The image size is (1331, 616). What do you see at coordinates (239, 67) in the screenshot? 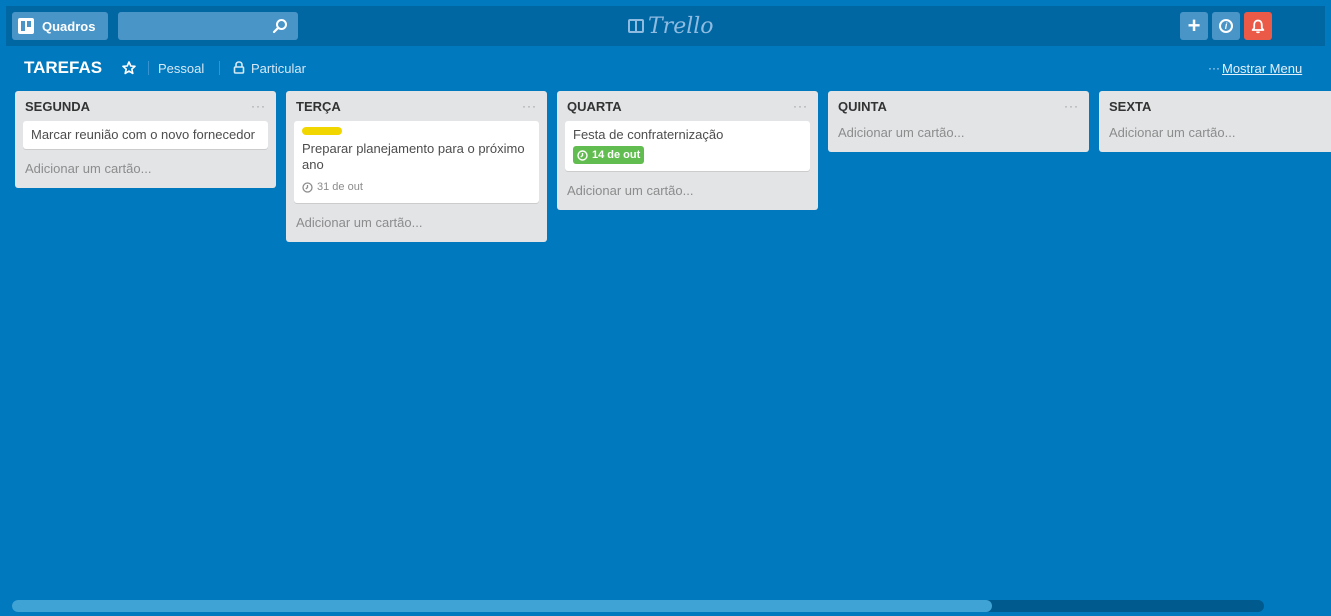
I see `lock-icon` at bounding box center [239, 67].